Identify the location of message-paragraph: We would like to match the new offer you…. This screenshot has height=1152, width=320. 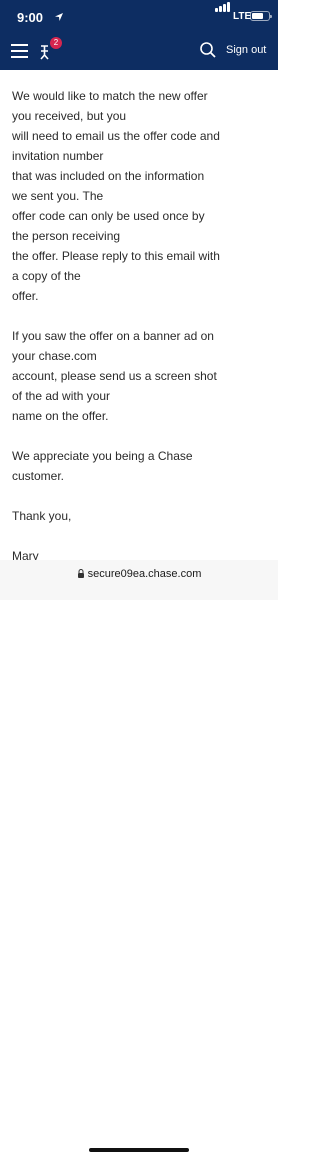
(127, 196).